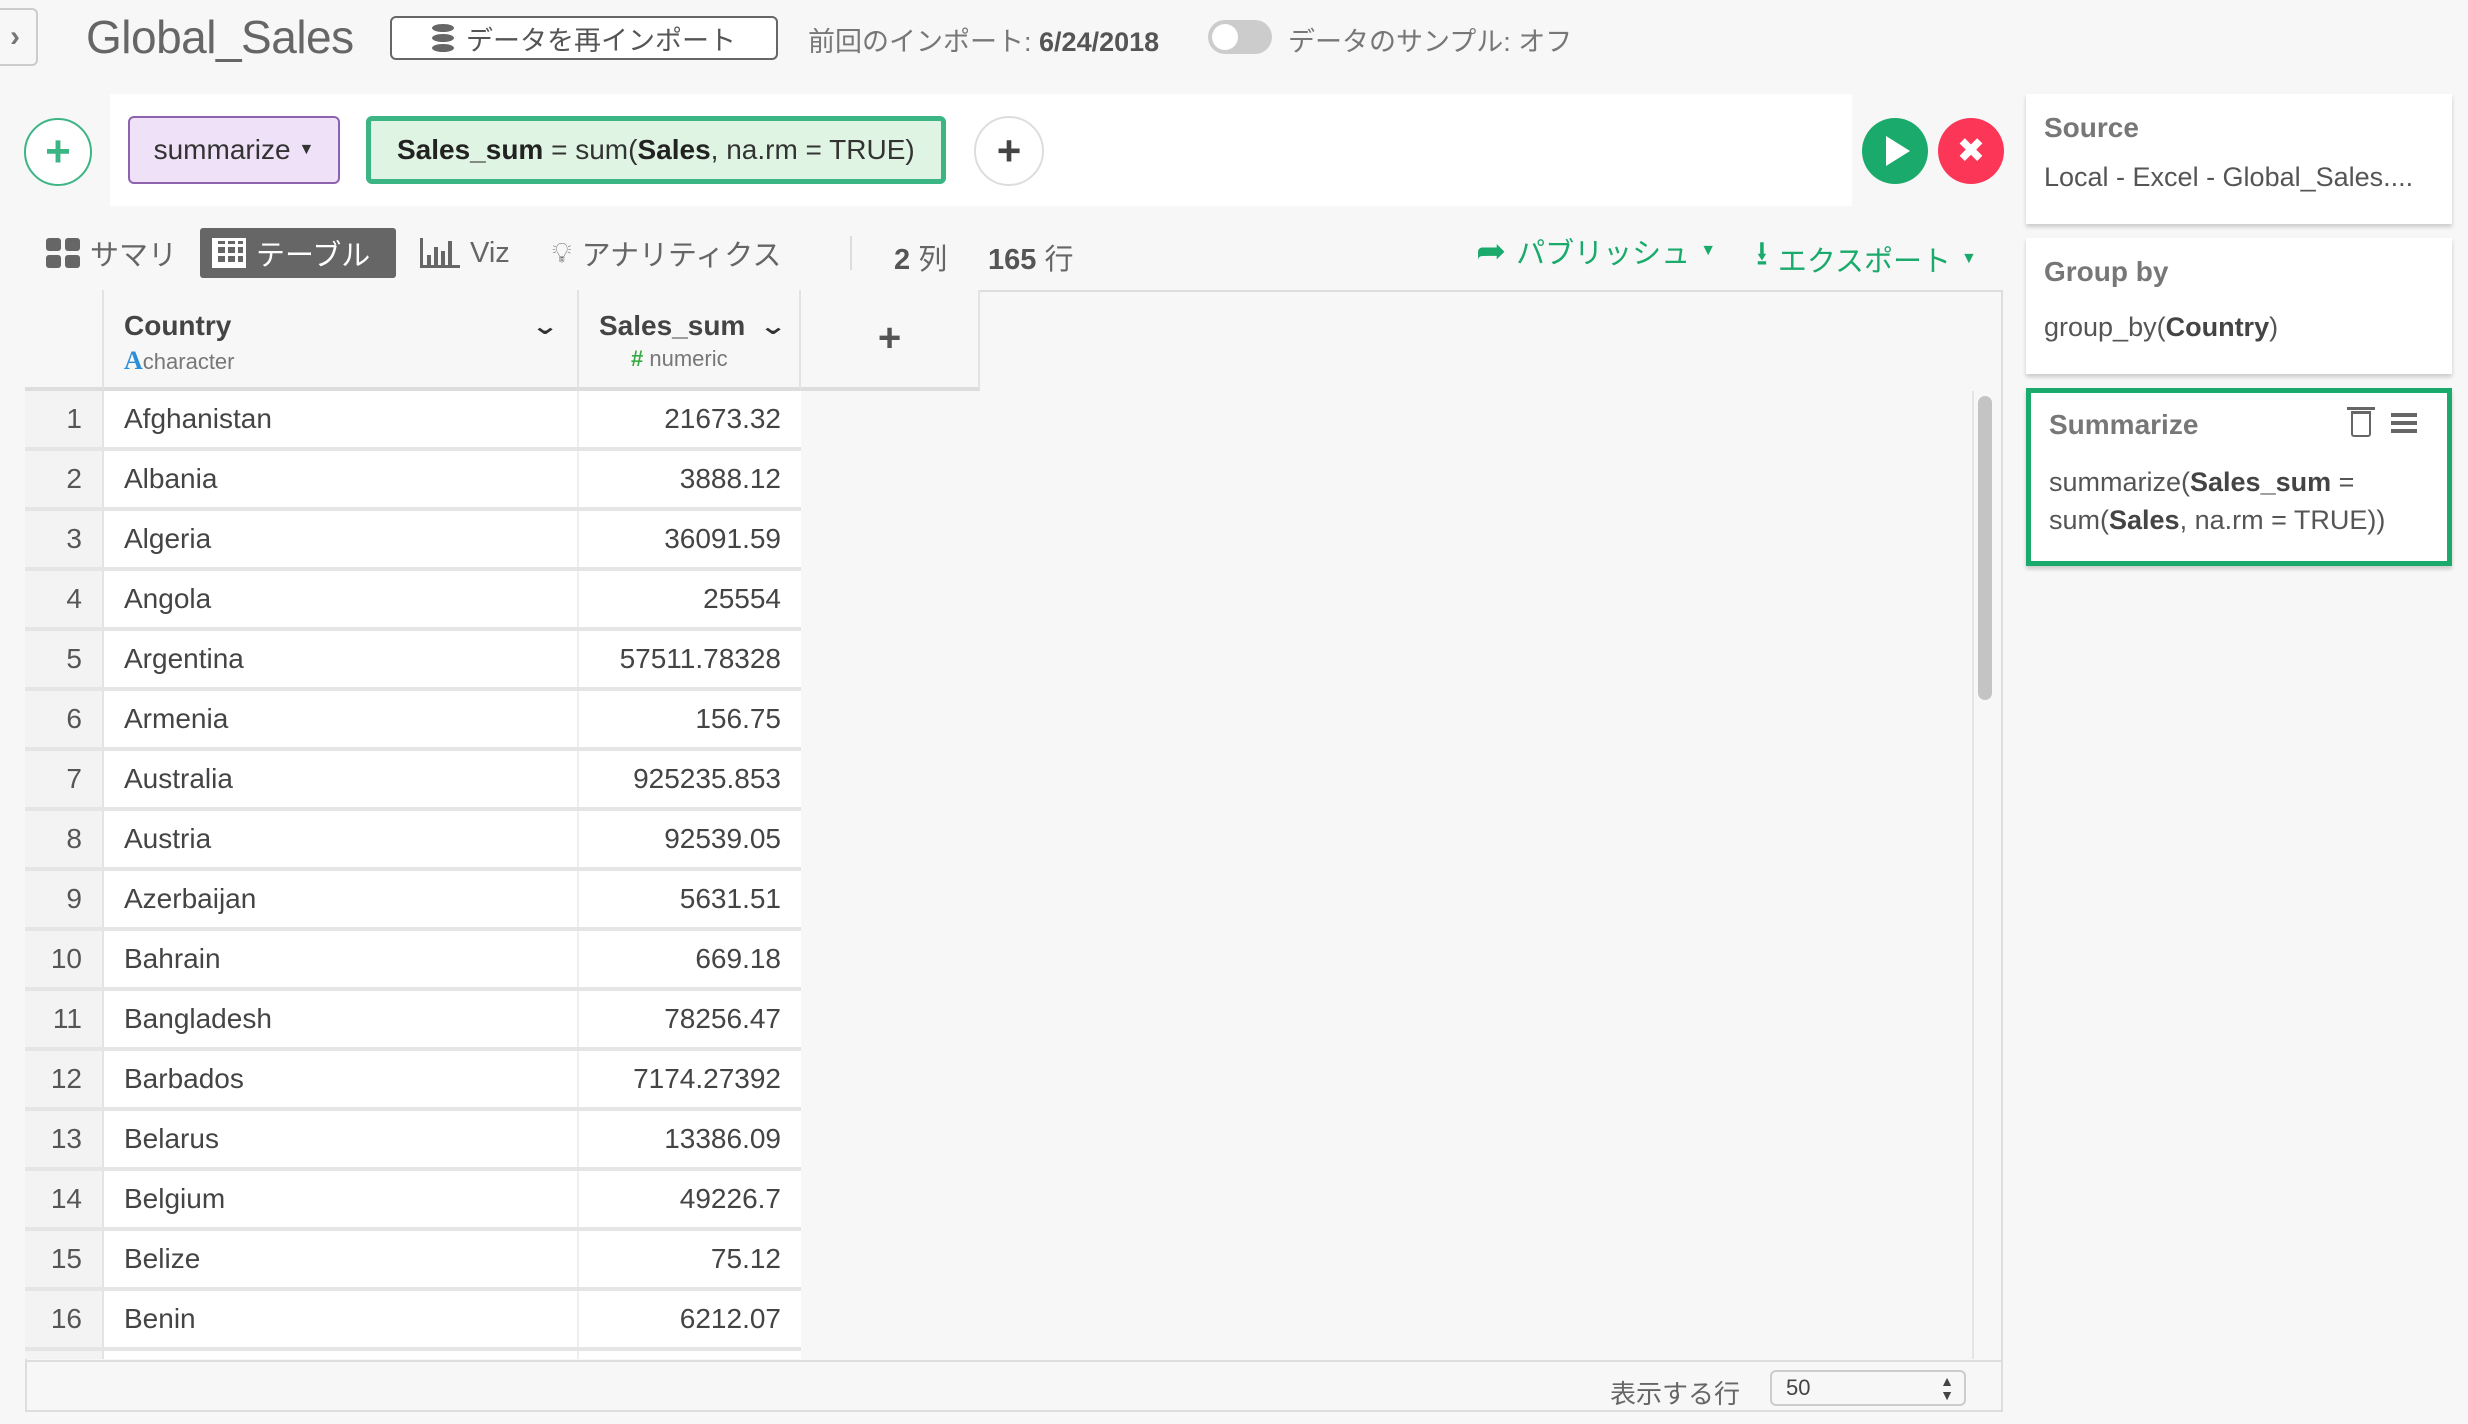 Image resolution: width=2468 pixels, height=1424 pixels. What do you see at coordinates (413, 1261) in the screenshot?
I see `table-row: 15 Belize 75.12` at bounding box center [413, 1261].